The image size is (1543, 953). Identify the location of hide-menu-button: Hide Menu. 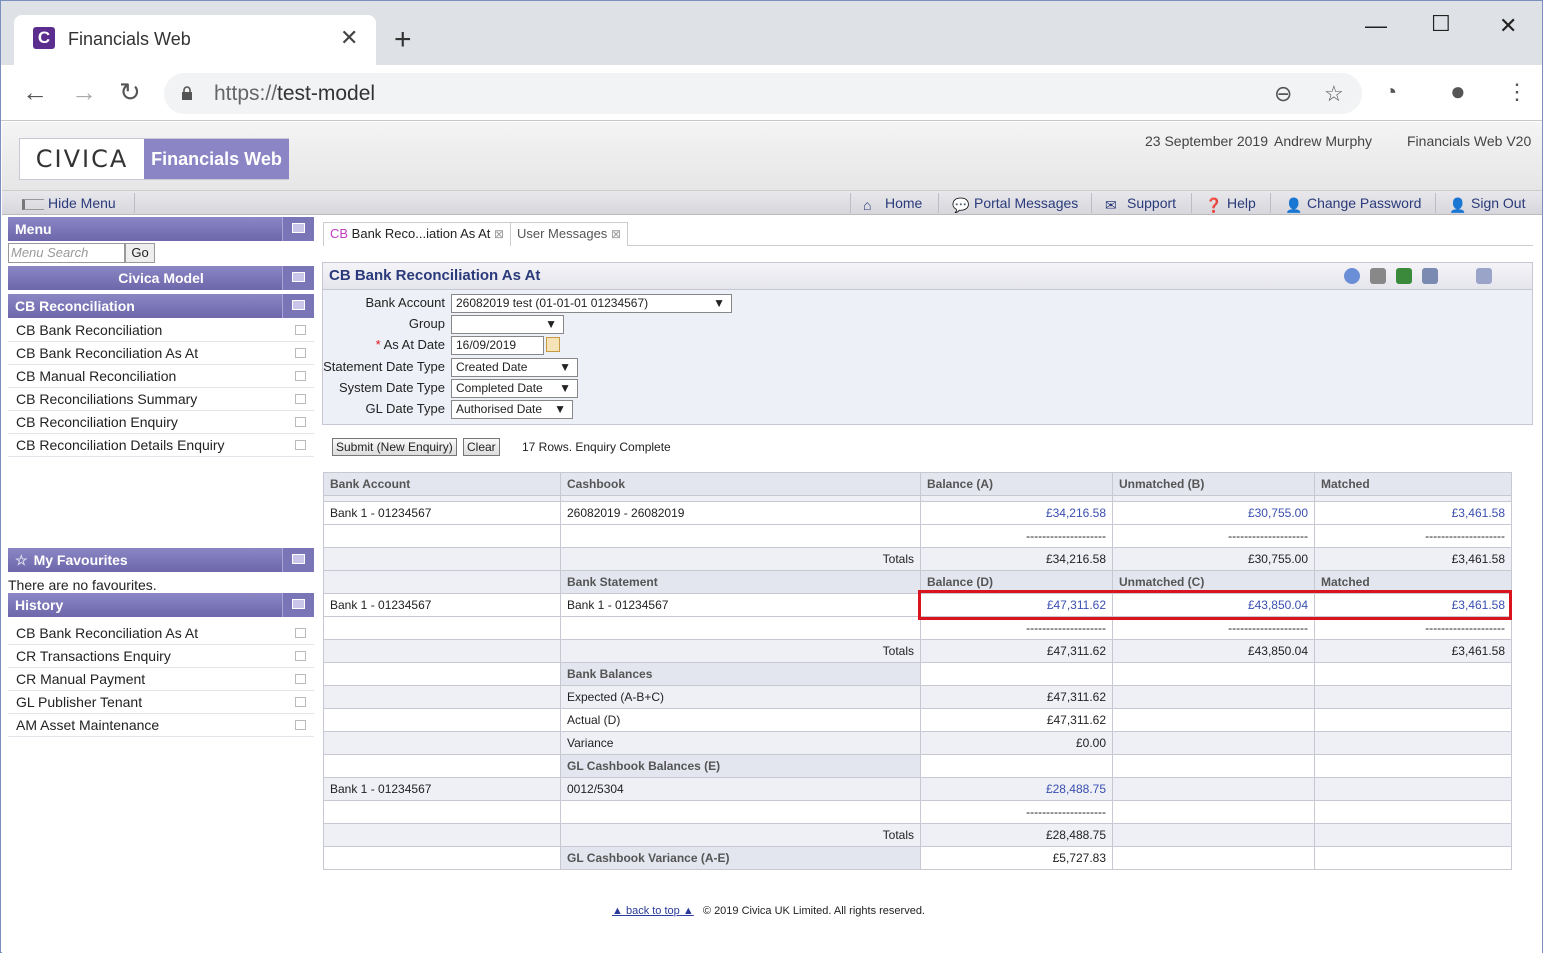
(69, 203).